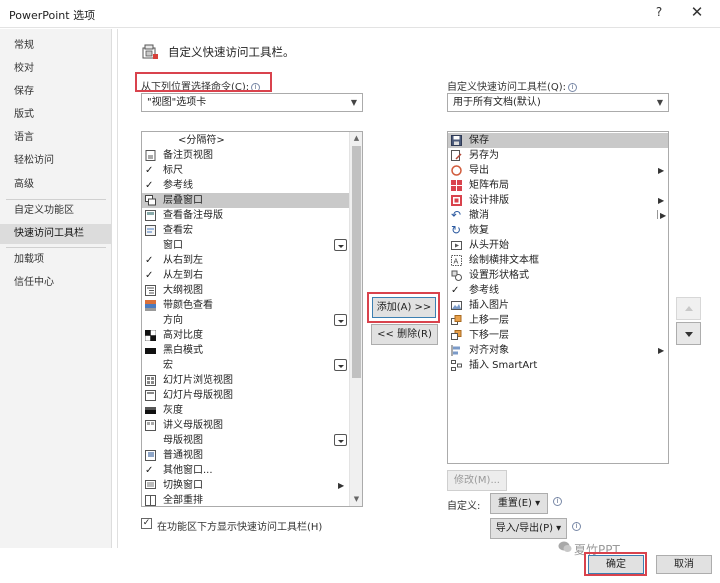 Image resolution: width=720 pixels, height=583 pixels. What do you see at coordinates (558, 245) in the screenshot?
I see `list-item: 从头开始` at bounding box center [558, 245].